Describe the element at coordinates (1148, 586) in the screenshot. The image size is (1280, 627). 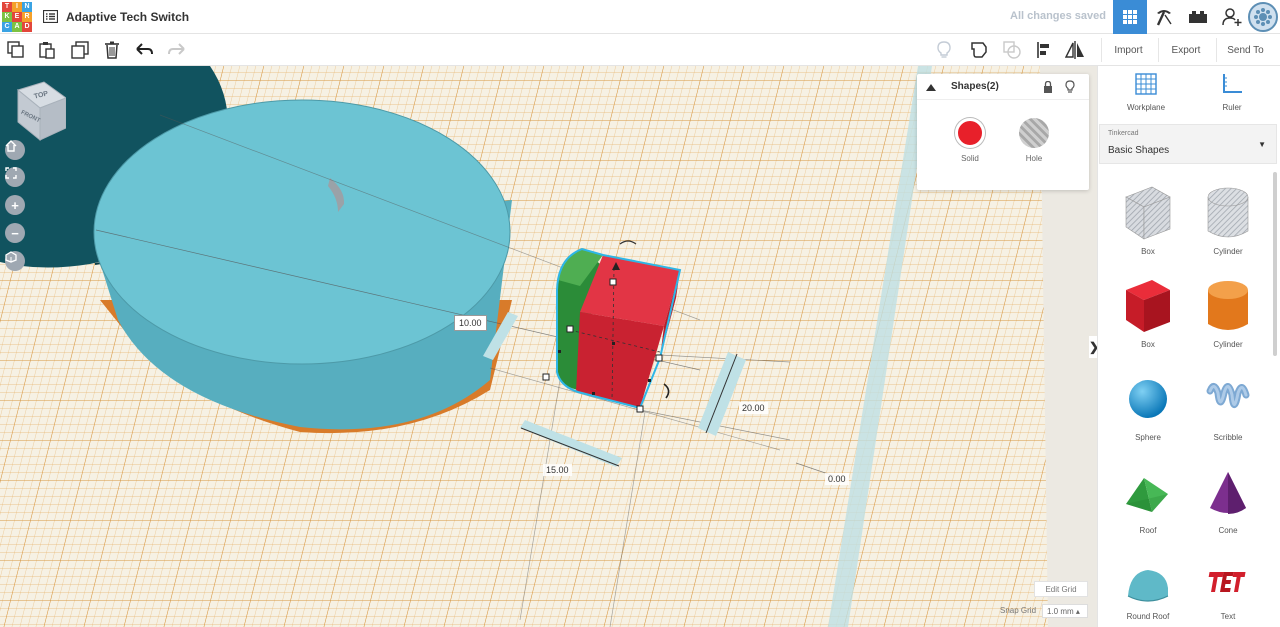
I see `round-roof-teal-icon` at that location.